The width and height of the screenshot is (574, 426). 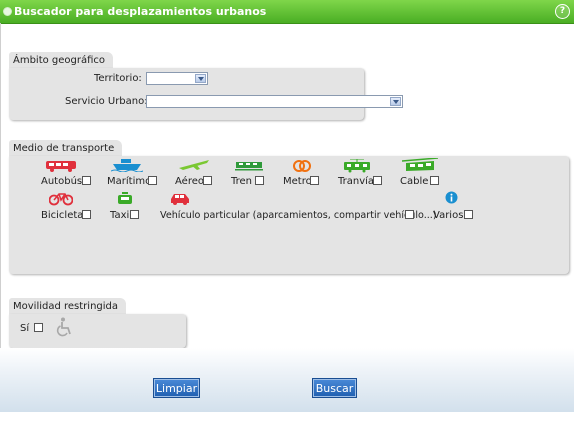 I want to click on help-icon: ?, so click(x=562, y=11).